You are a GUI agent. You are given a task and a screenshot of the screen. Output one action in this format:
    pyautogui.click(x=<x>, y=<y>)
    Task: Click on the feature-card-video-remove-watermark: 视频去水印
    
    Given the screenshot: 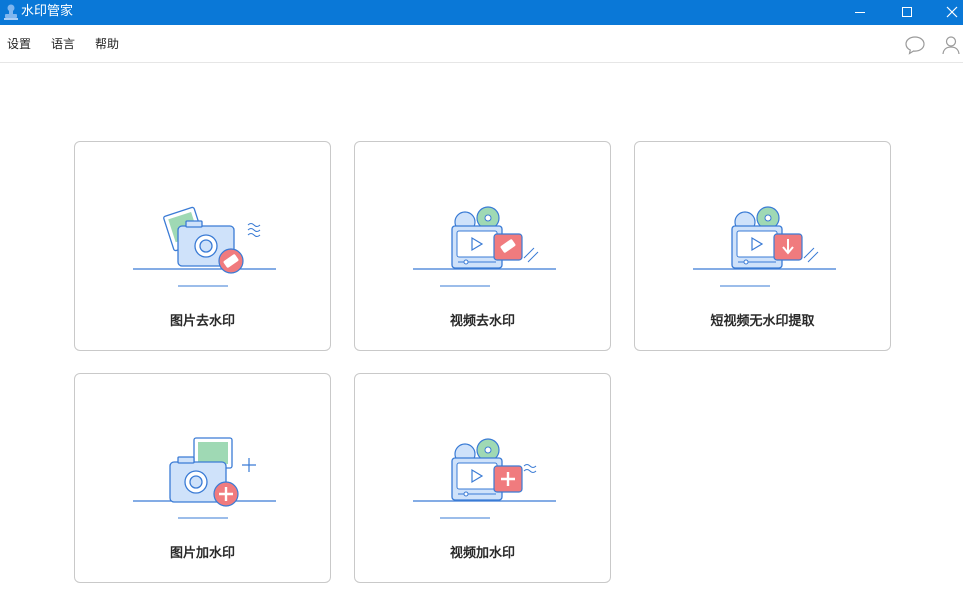 What is the action you would take?
    pyautogui.click(x=482, y=246)
    